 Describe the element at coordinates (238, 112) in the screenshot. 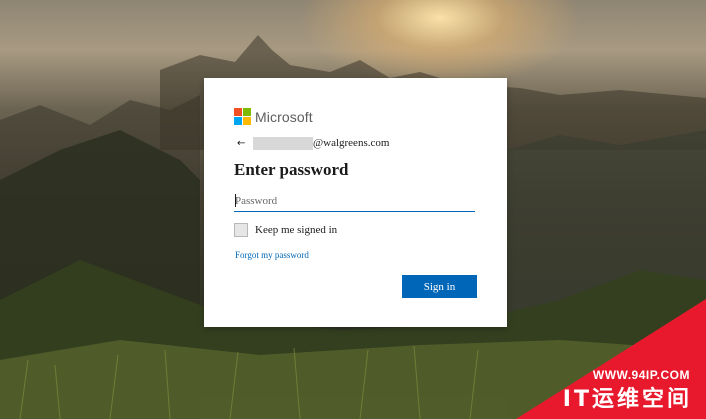

I see `logo-red-square` at that location.